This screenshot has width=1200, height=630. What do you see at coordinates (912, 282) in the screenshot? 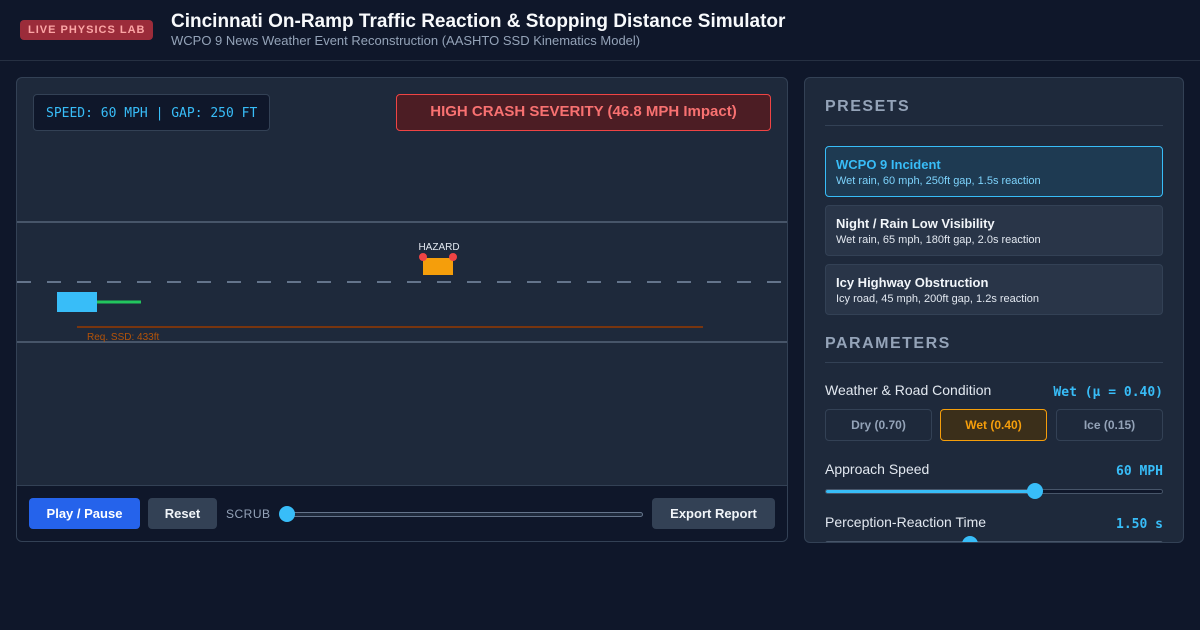
I see `preset-name: Icy Highway Obstruction` at bounding box center [912, 282].